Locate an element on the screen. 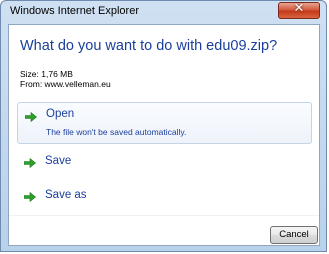 Image resolution: width=329 pixels, height=254 pixels. cancel-button: Cancel is located at coordinates (294, 235).